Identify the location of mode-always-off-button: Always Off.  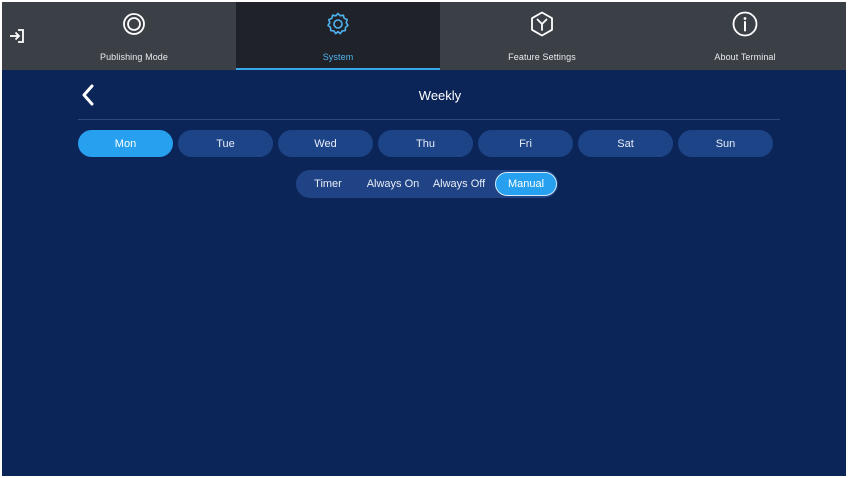
(459, 184).